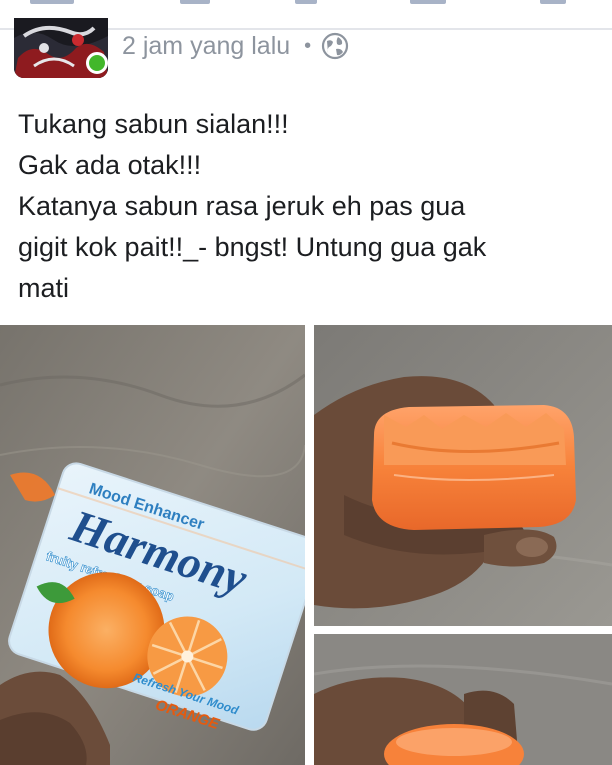  What do you see at coordinates (463, 699) in the screenshot?
I see `photo-soap-closeup` at bounding box center [463, 699].